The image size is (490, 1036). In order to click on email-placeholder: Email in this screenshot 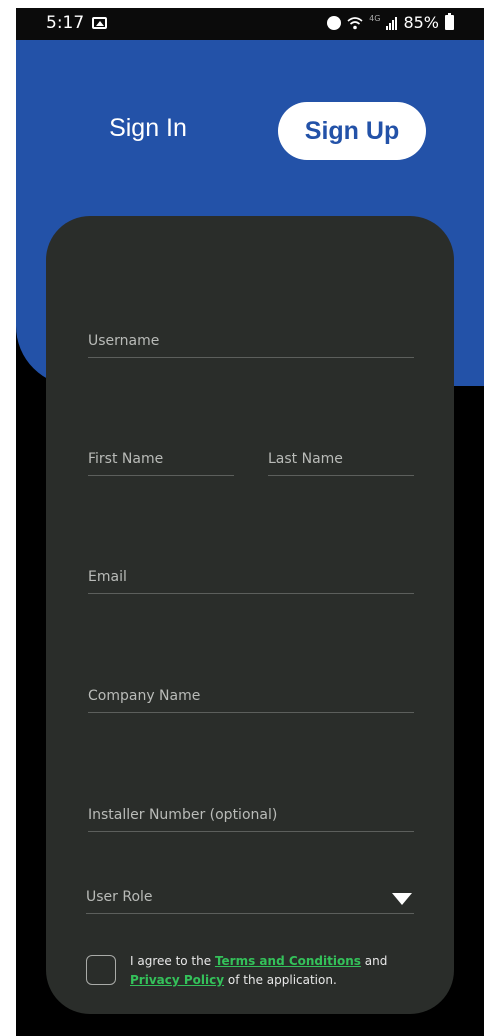, I will do `click(107, 577)`.